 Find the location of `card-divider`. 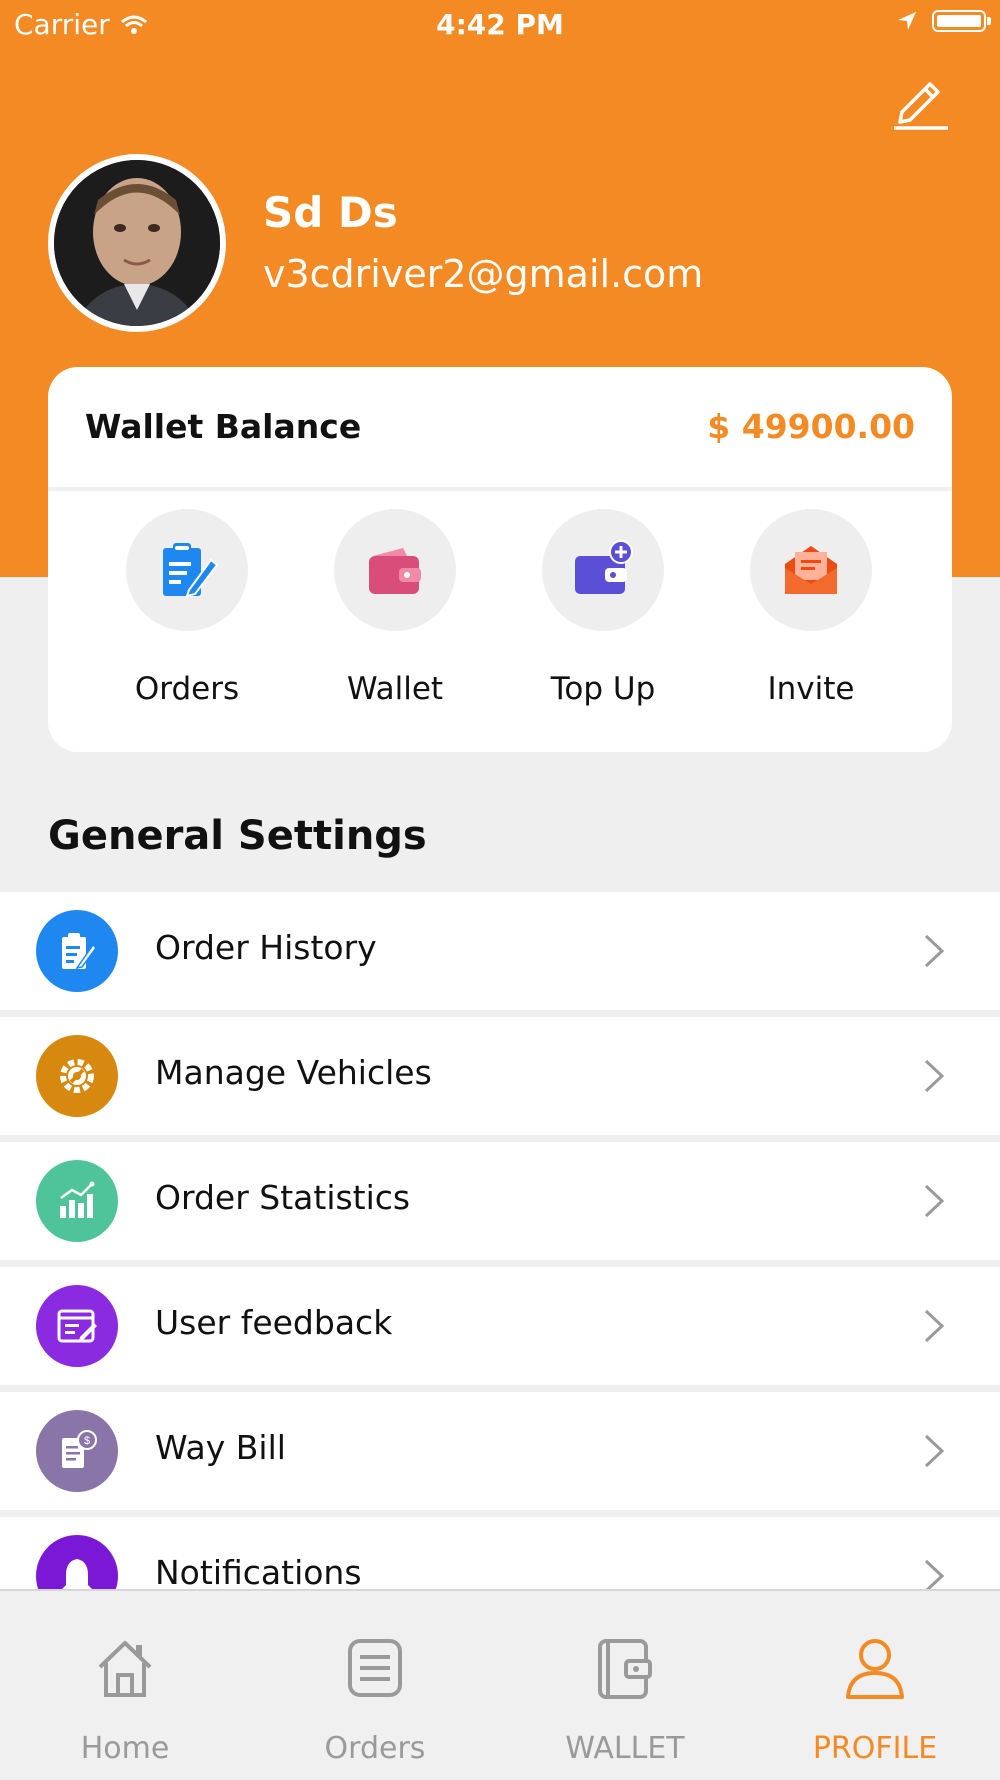

card-divider is located at coordinates (500, 489).